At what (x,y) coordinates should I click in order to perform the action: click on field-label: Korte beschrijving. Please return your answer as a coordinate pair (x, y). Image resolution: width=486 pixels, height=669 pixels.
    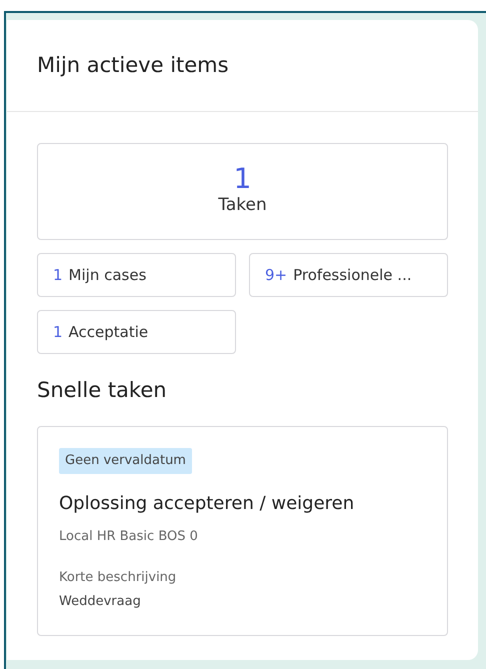
    Looking at the image, I should click on (118, 578).